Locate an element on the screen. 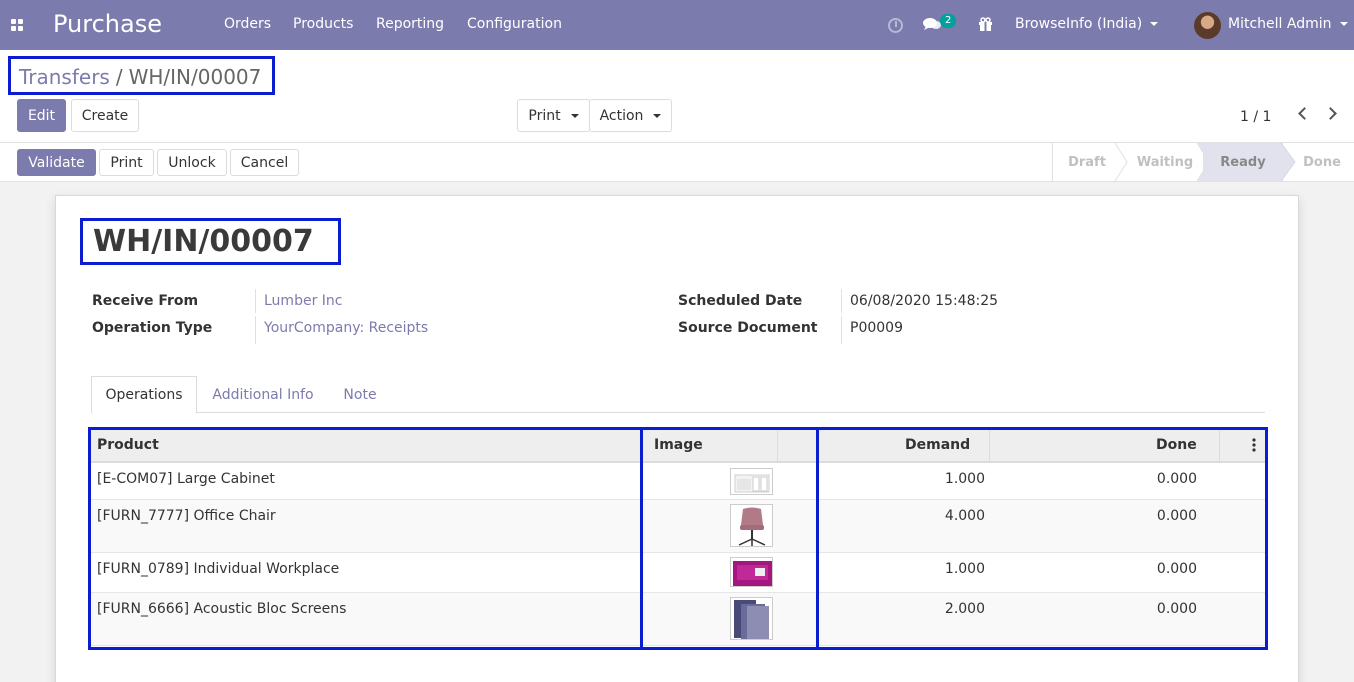  scheduled-date-label: Scheduled Date is located at coordinates (740, 301).